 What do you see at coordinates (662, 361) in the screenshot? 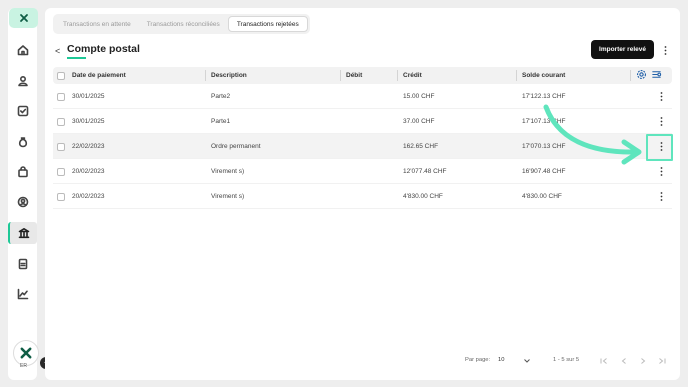
I see `last-page-icon` at bounding box center [662, 361].